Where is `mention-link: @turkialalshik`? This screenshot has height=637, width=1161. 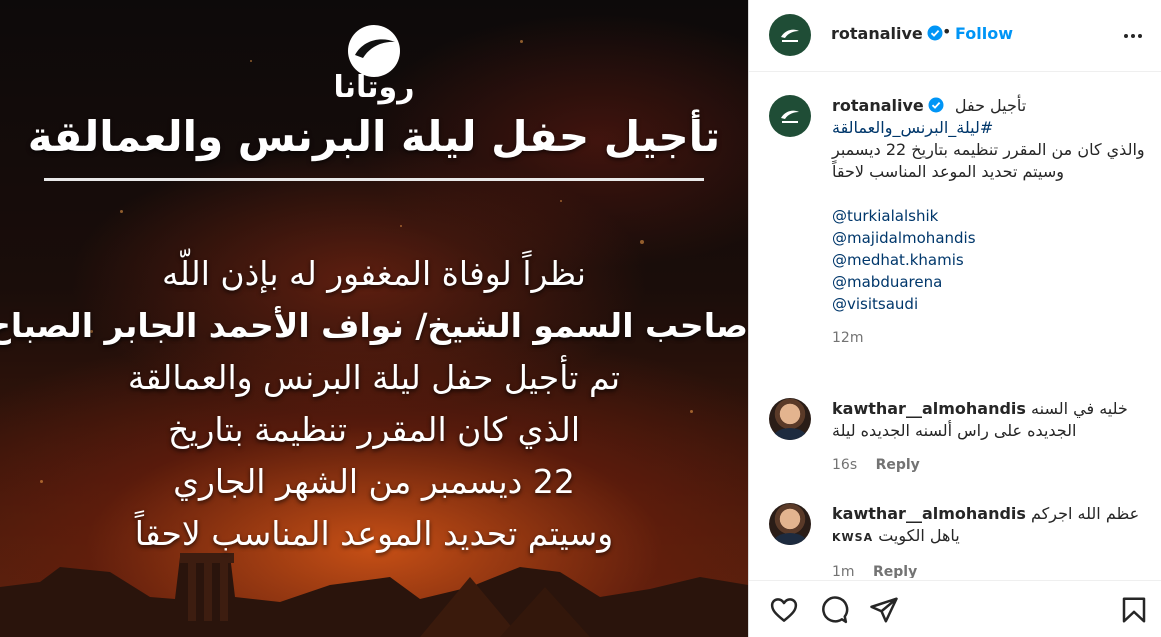 mention-link: @turkialalshik is located at coordinates (989, 216).